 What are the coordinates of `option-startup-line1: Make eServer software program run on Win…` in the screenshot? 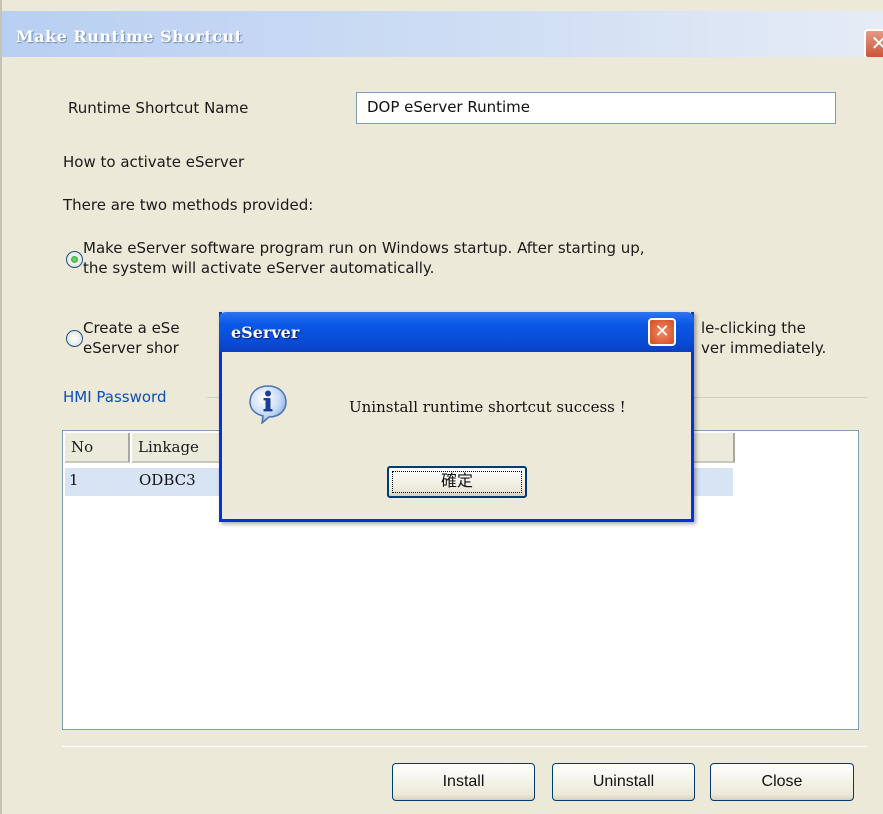 It's located at (364, 248).